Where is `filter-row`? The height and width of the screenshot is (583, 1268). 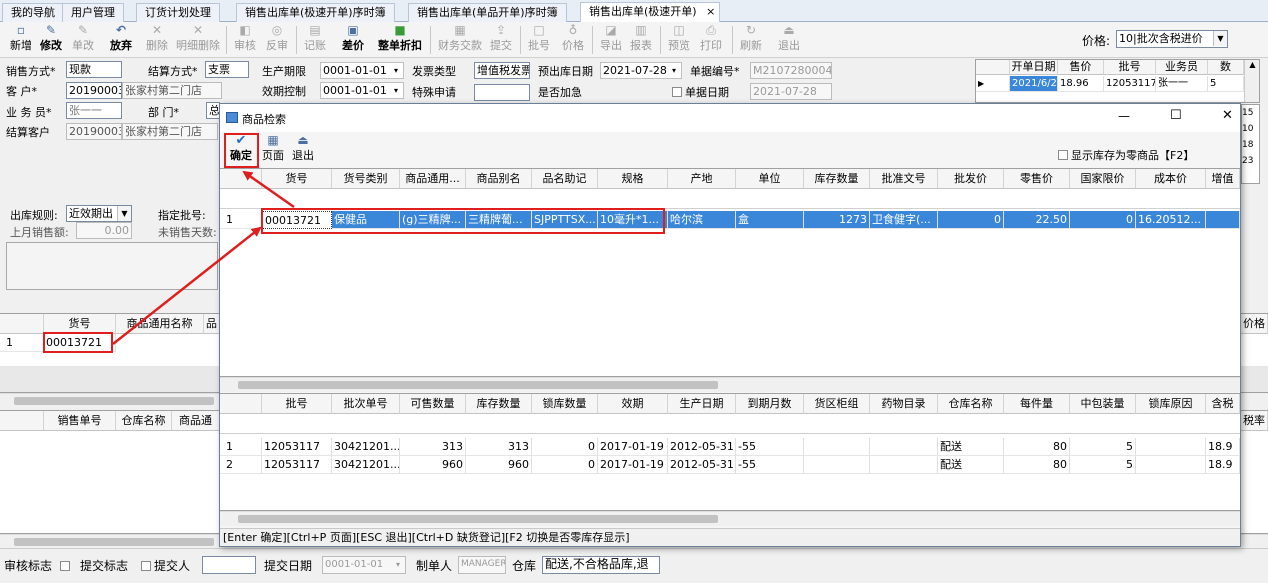 filter-row is located at coordinates (730, 424).